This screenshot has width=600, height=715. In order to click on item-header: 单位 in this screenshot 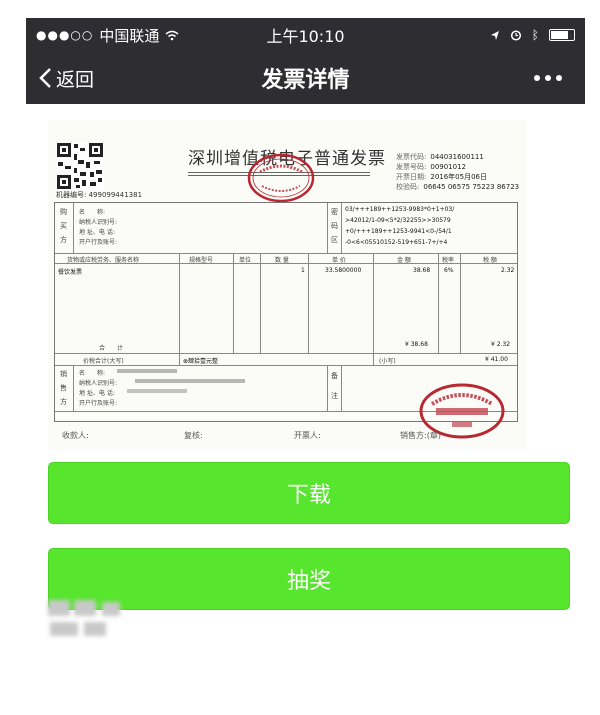, I will do `click(245, 260)`.